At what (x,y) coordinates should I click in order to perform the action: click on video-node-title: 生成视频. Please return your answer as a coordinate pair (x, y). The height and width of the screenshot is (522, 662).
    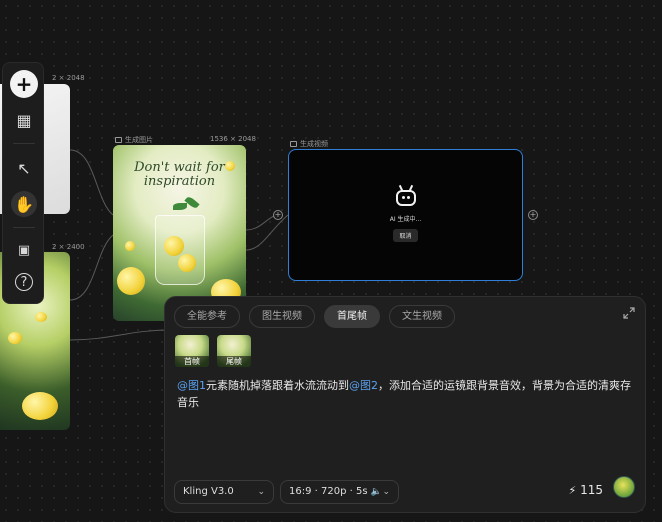
    Looking at the image, I should click on (309, 144).